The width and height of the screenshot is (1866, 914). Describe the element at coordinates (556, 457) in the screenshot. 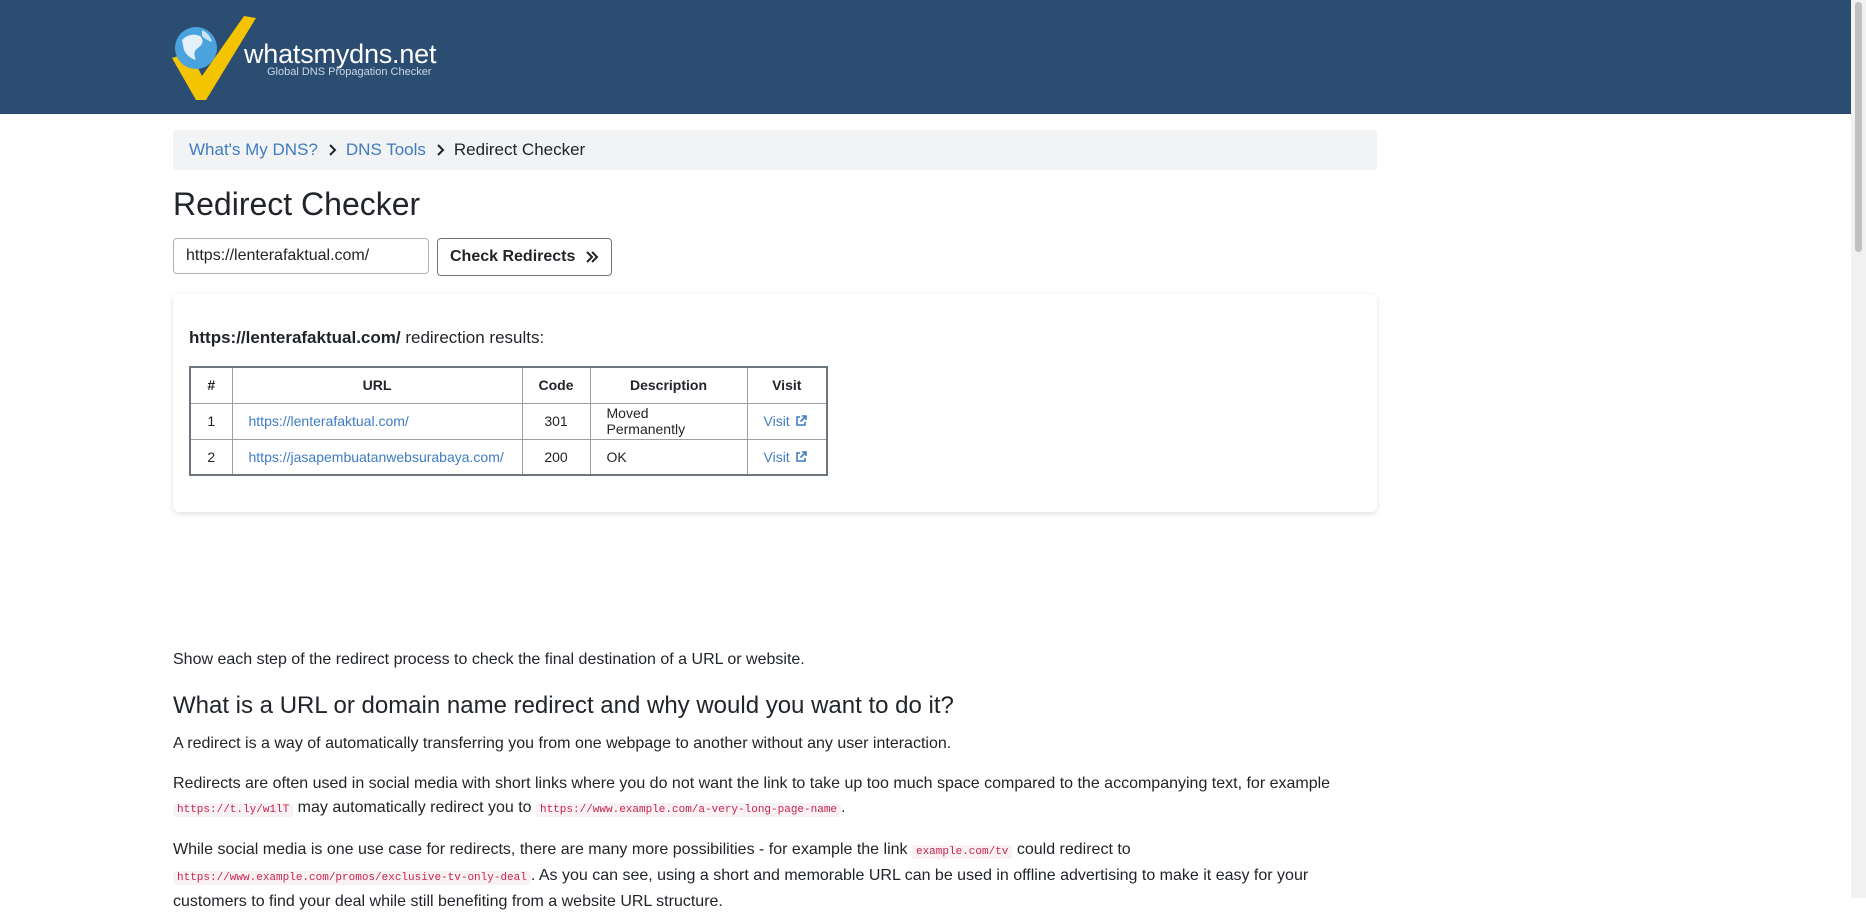

I see `row-status-code: 200` at that location.